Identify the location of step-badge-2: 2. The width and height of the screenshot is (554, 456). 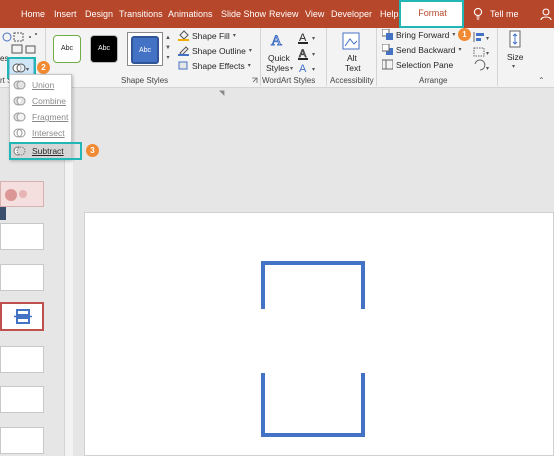
(43, 67).